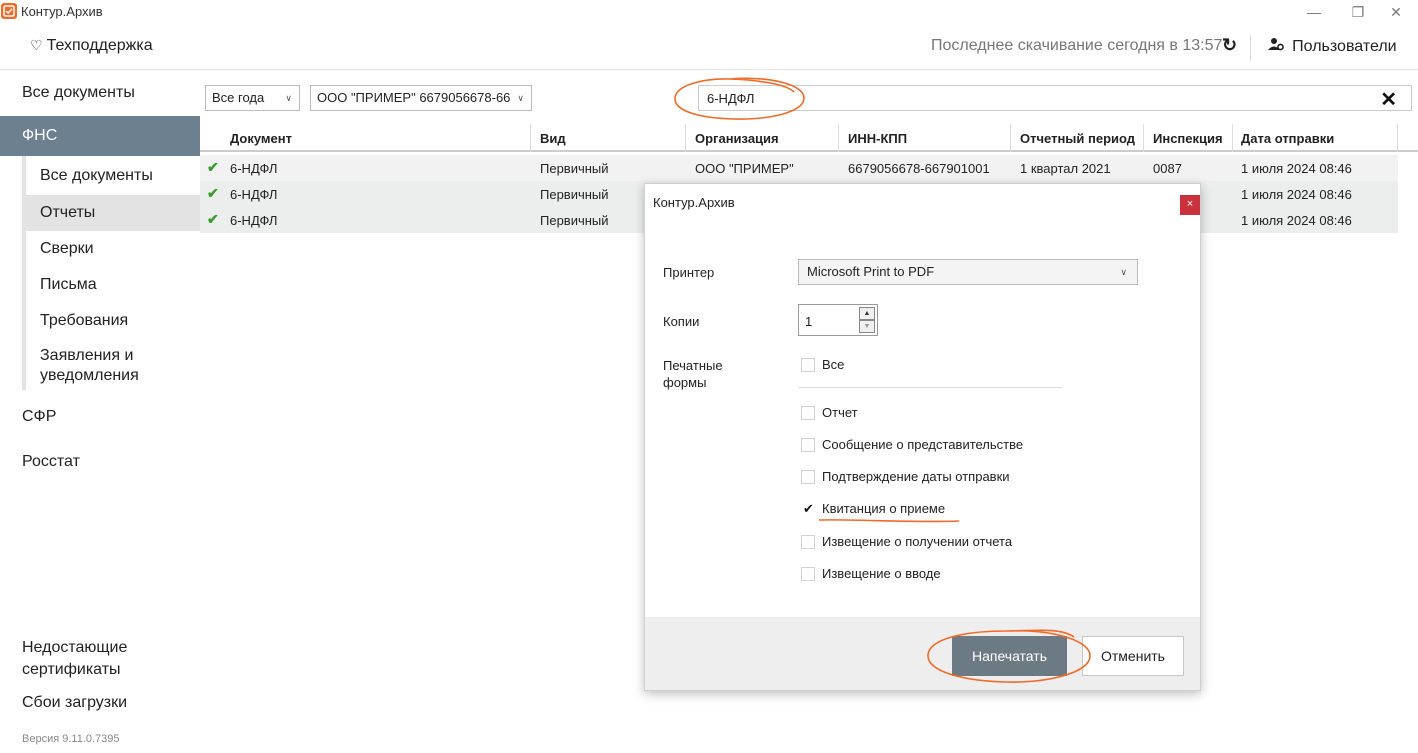  I want to click on last-download-status: Последнее скачивание сегодня в 13:57, so click(1077, 45).